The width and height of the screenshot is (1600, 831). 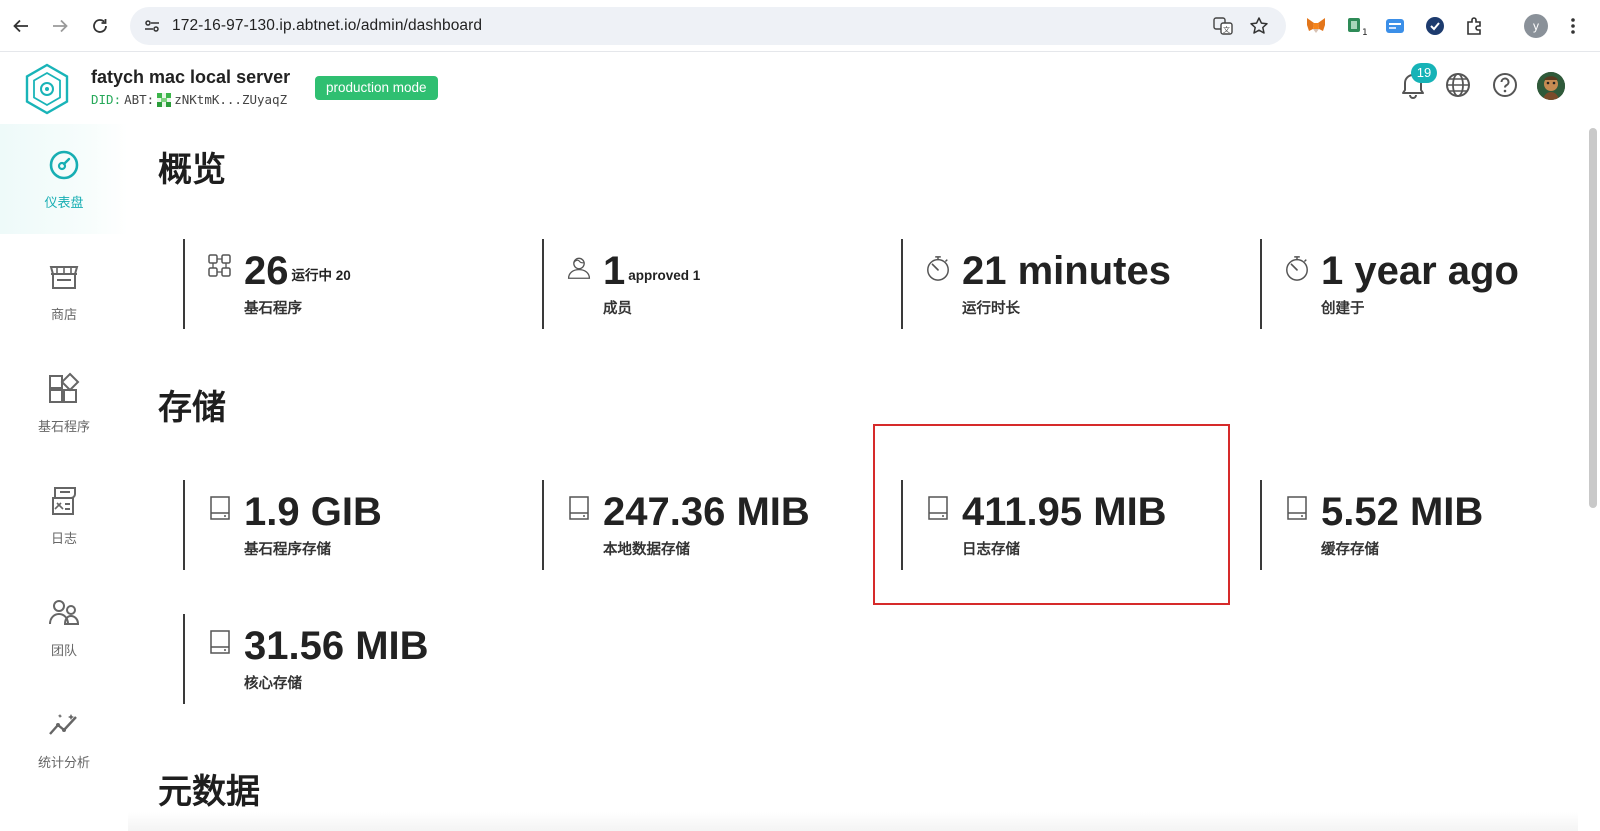 I want to click on stat-label: 运行时长, so click(x=991, y=309).